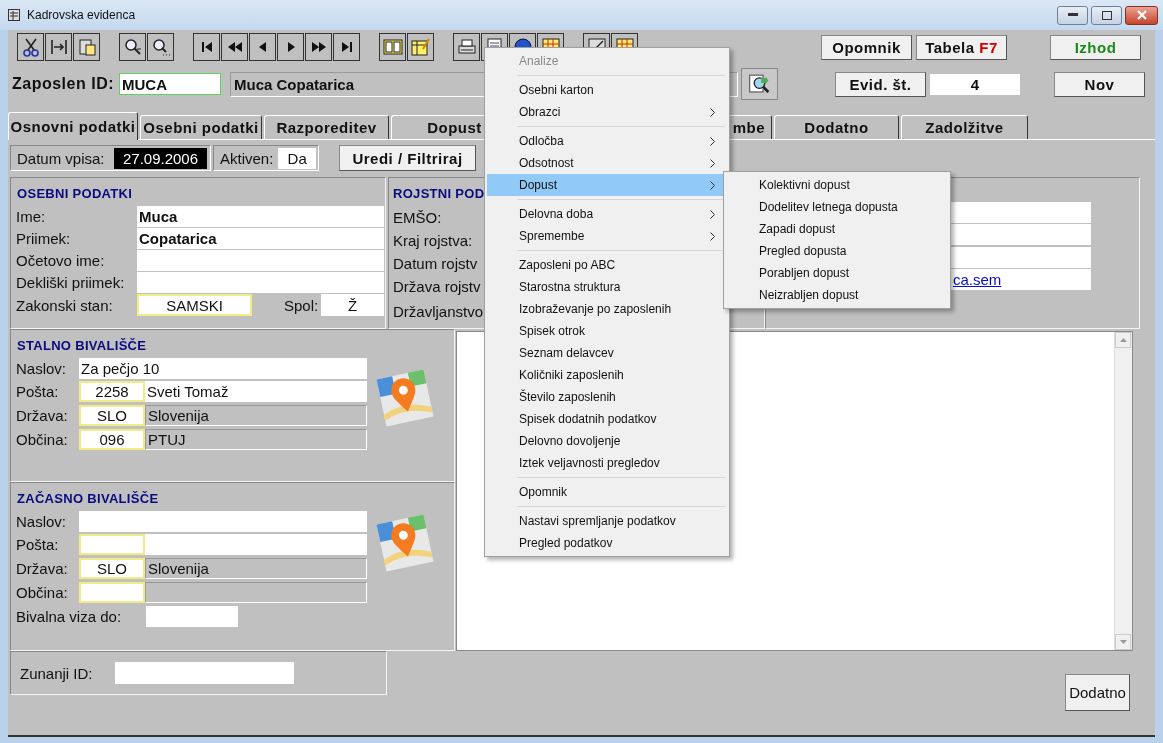 The width and height of the screenshot is (1163, 743). What do you see at coordinates (61, 260) in the screenshot?
I see `field-label: Očetovo ime:` at bounding box center [61, 260].